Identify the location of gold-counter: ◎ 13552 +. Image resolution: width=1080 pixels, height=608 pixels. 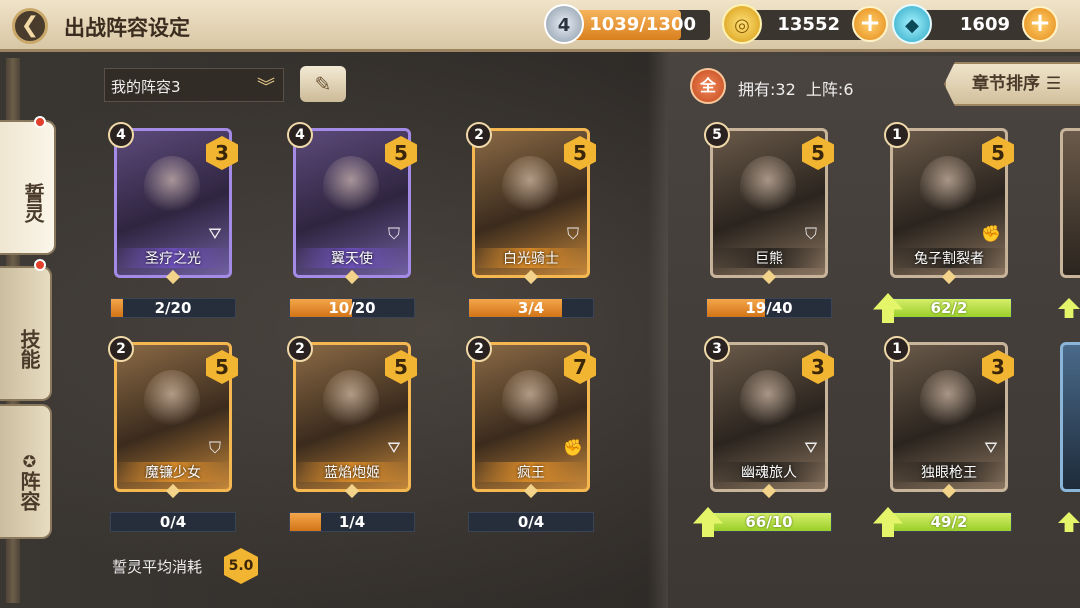
(805, 24).